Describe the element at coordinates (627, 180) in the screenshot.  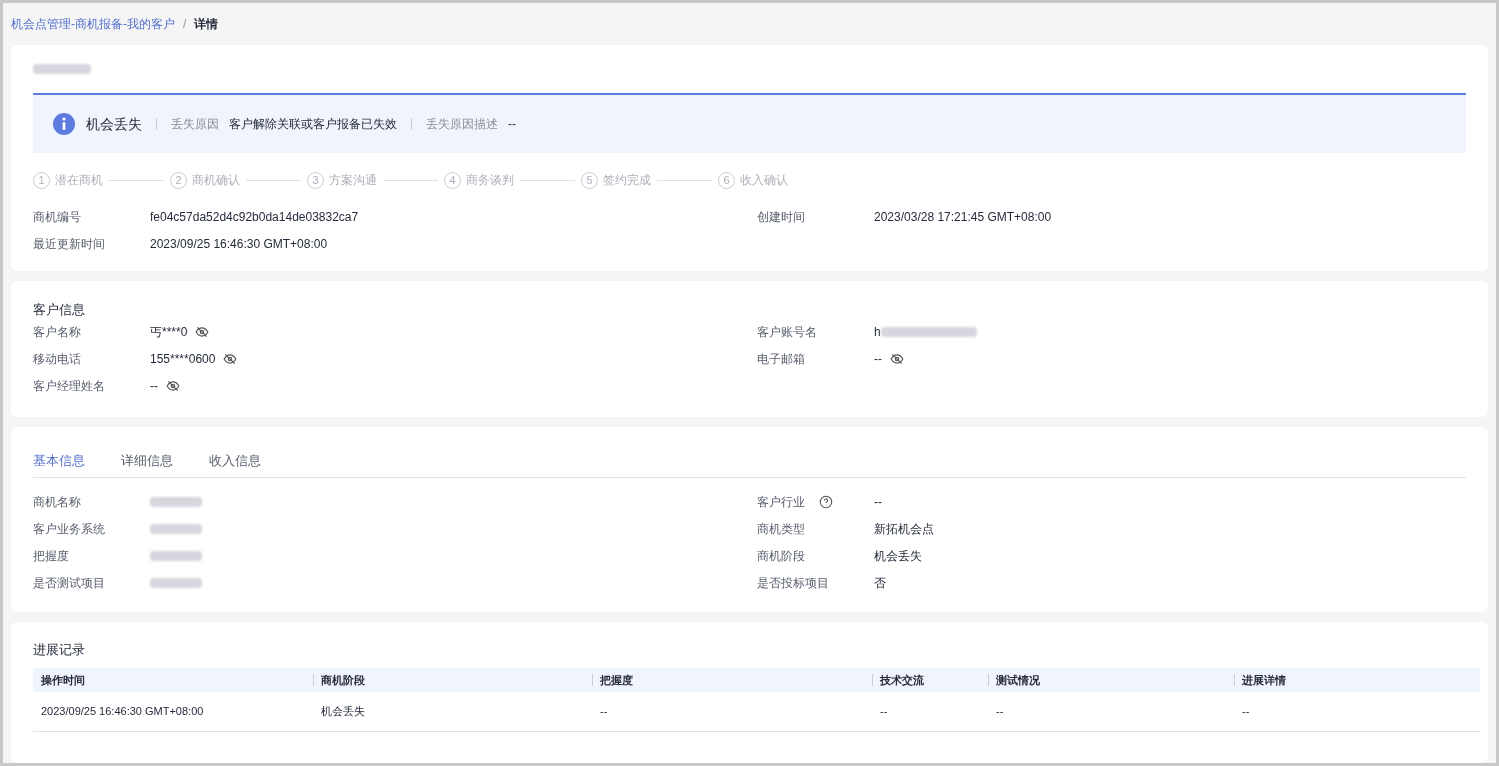
I see `step-label: 签约完成` at that location.